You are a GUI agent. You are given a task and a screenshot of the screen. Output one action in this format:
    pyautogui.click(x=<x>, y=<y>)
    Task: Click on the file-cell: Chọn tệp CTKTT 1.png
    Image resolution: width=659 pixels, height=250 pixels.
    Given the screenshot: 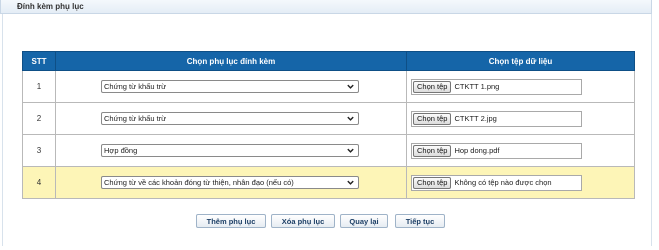 What is the action you would take?
    pyautogui.click(x=520, y=86)
    